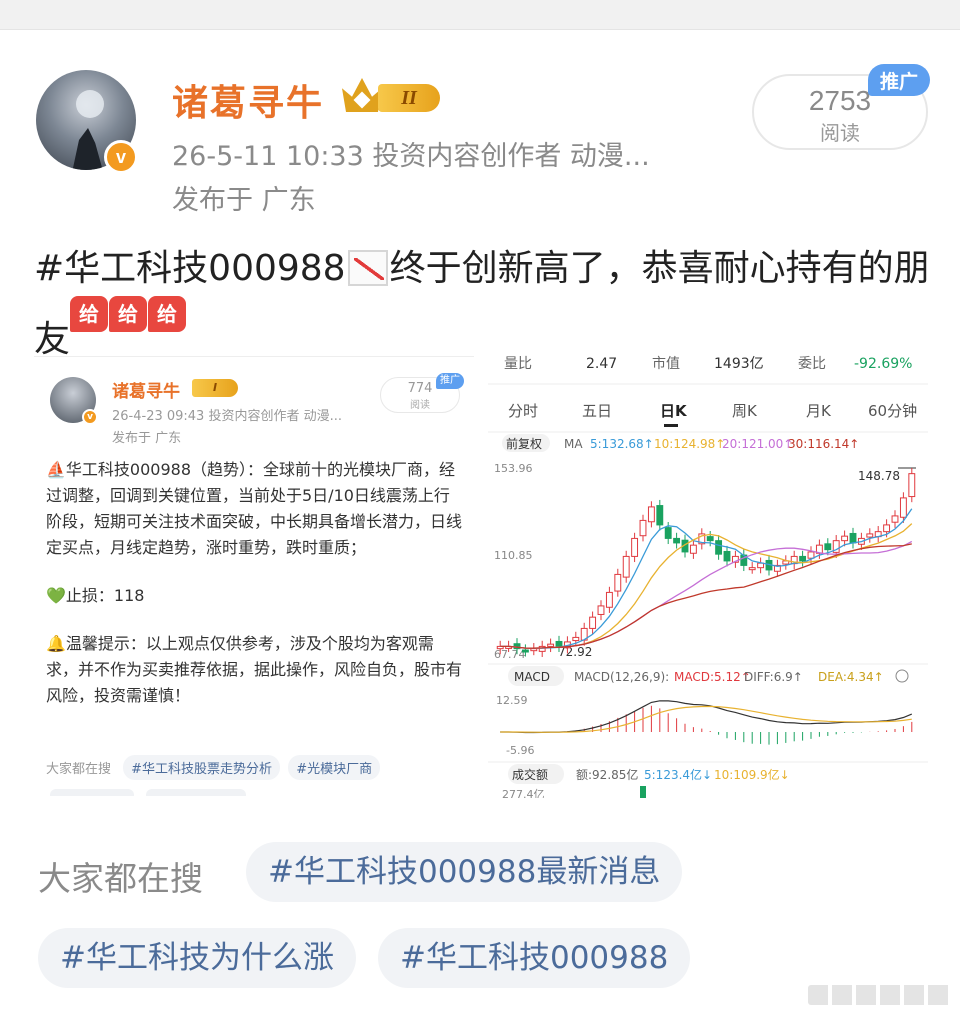  I want to click on candles-group, so click(706, 562).